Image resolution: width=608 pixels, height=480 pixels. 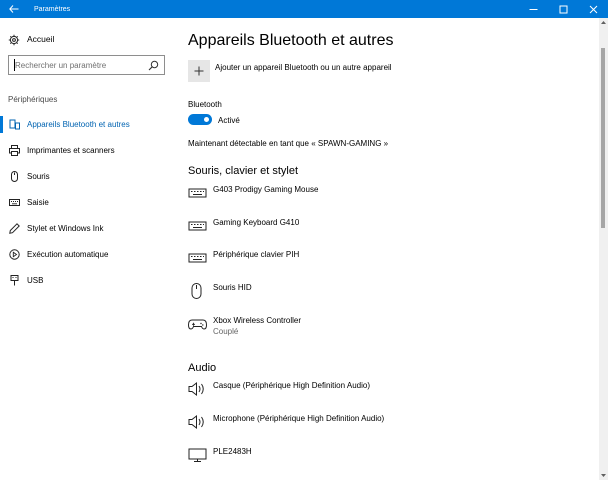 What do you see at coordinates (14, 228) in the screenshot?
I see `pen-icon` at bounding box center [14, 228].